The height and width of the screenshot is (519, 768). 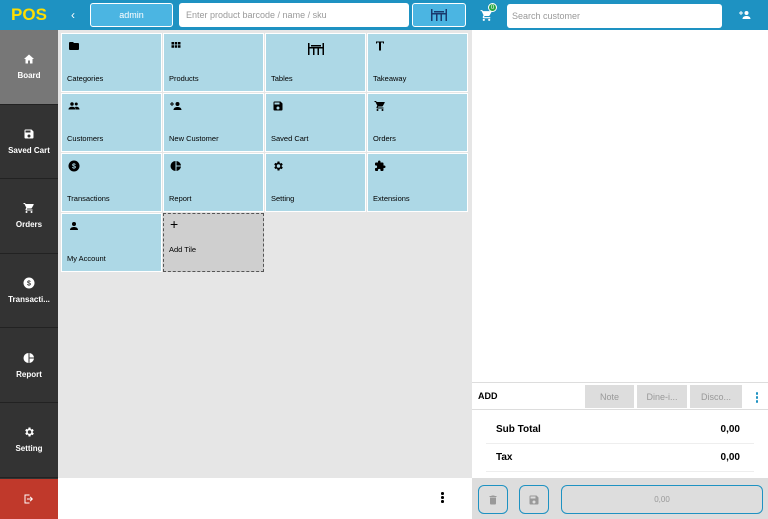 I want to click on sidebar-item-label: Board, so click(x=29, y=76).